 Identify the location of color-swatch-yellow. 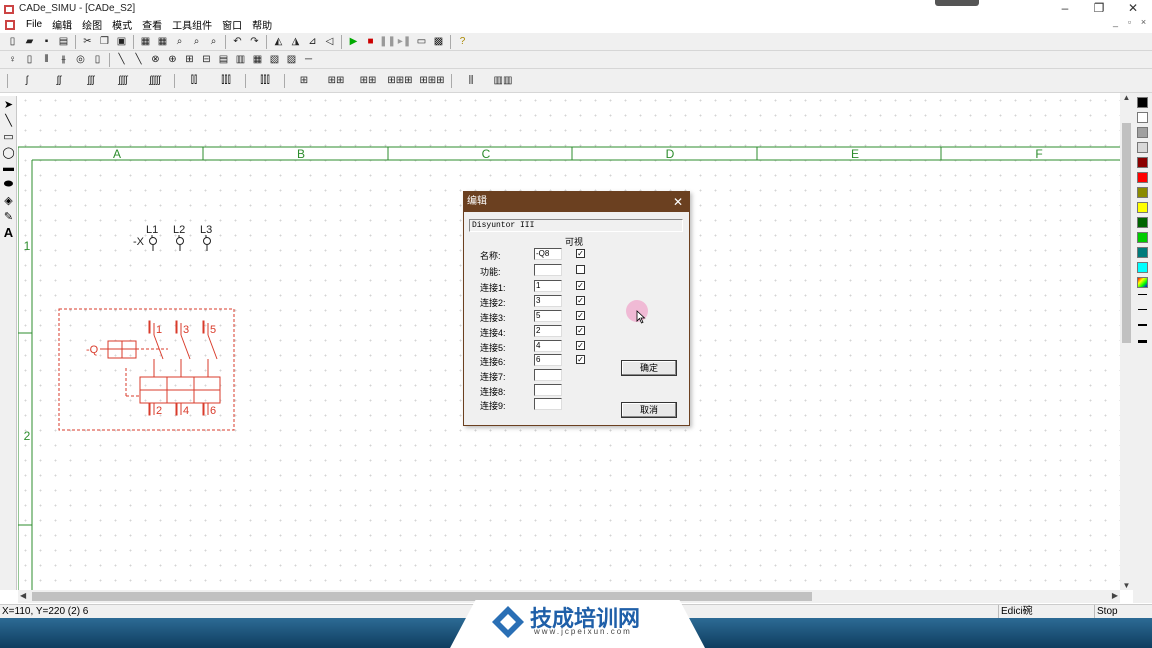
(1142, 207).